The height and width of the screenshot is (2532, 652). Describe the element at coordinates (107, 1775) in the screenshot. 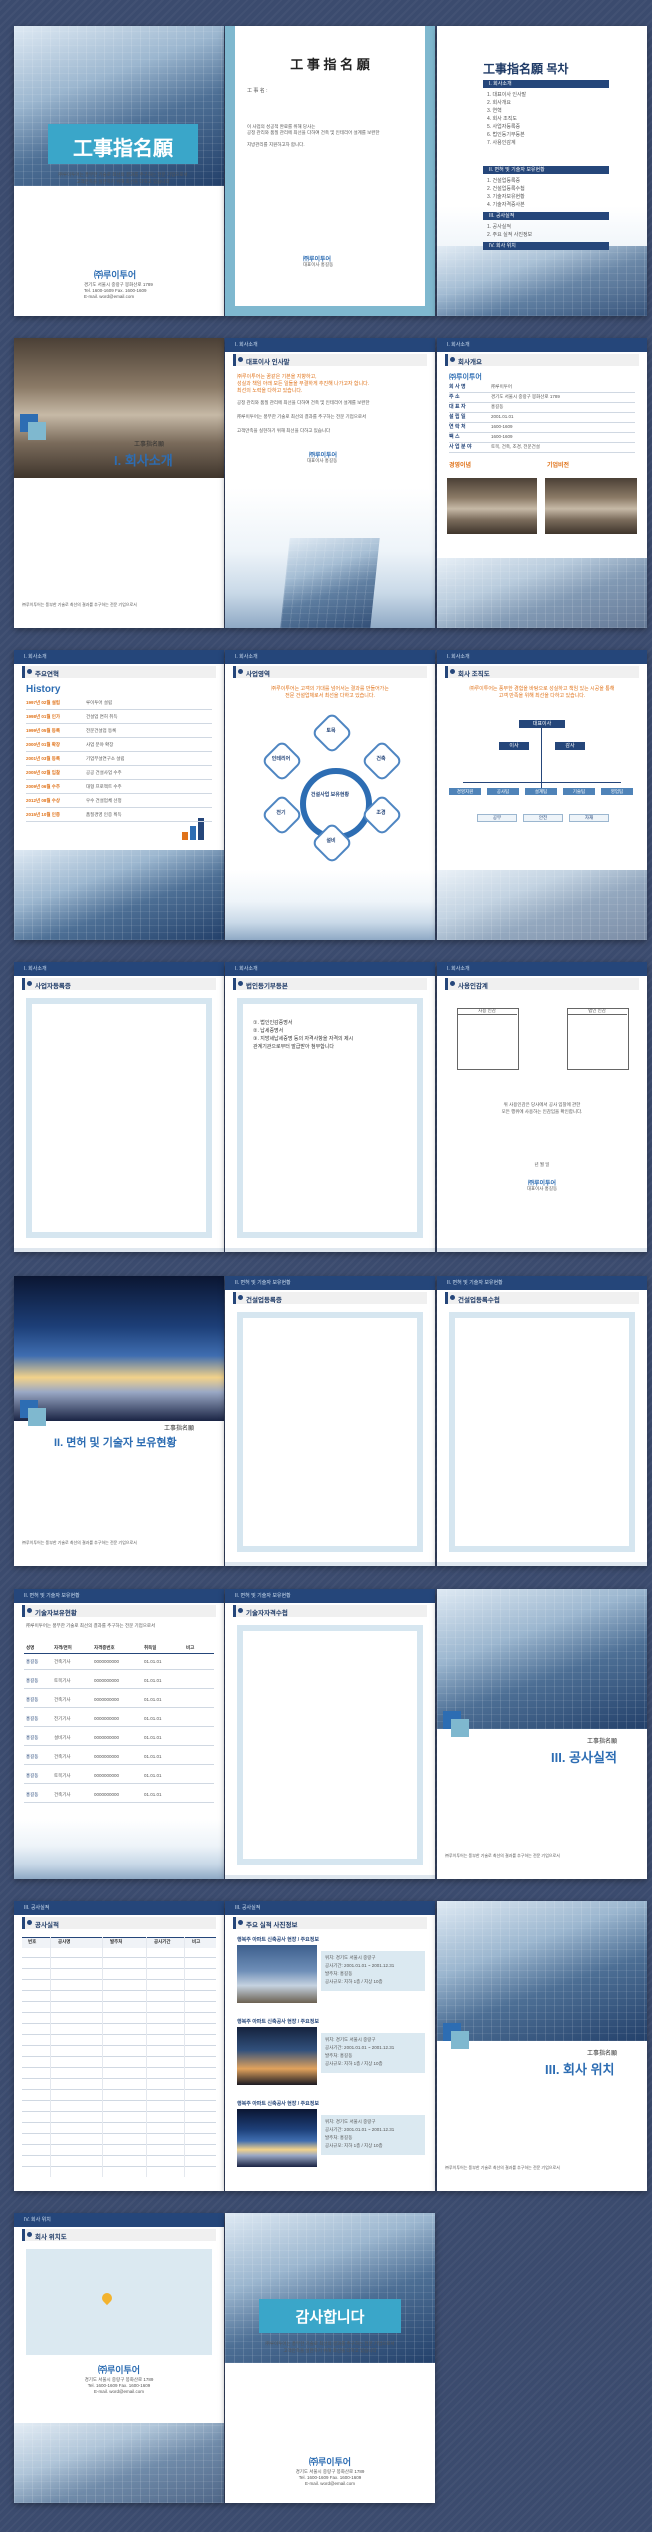

I see `table-cell: 0000000000` at that location.